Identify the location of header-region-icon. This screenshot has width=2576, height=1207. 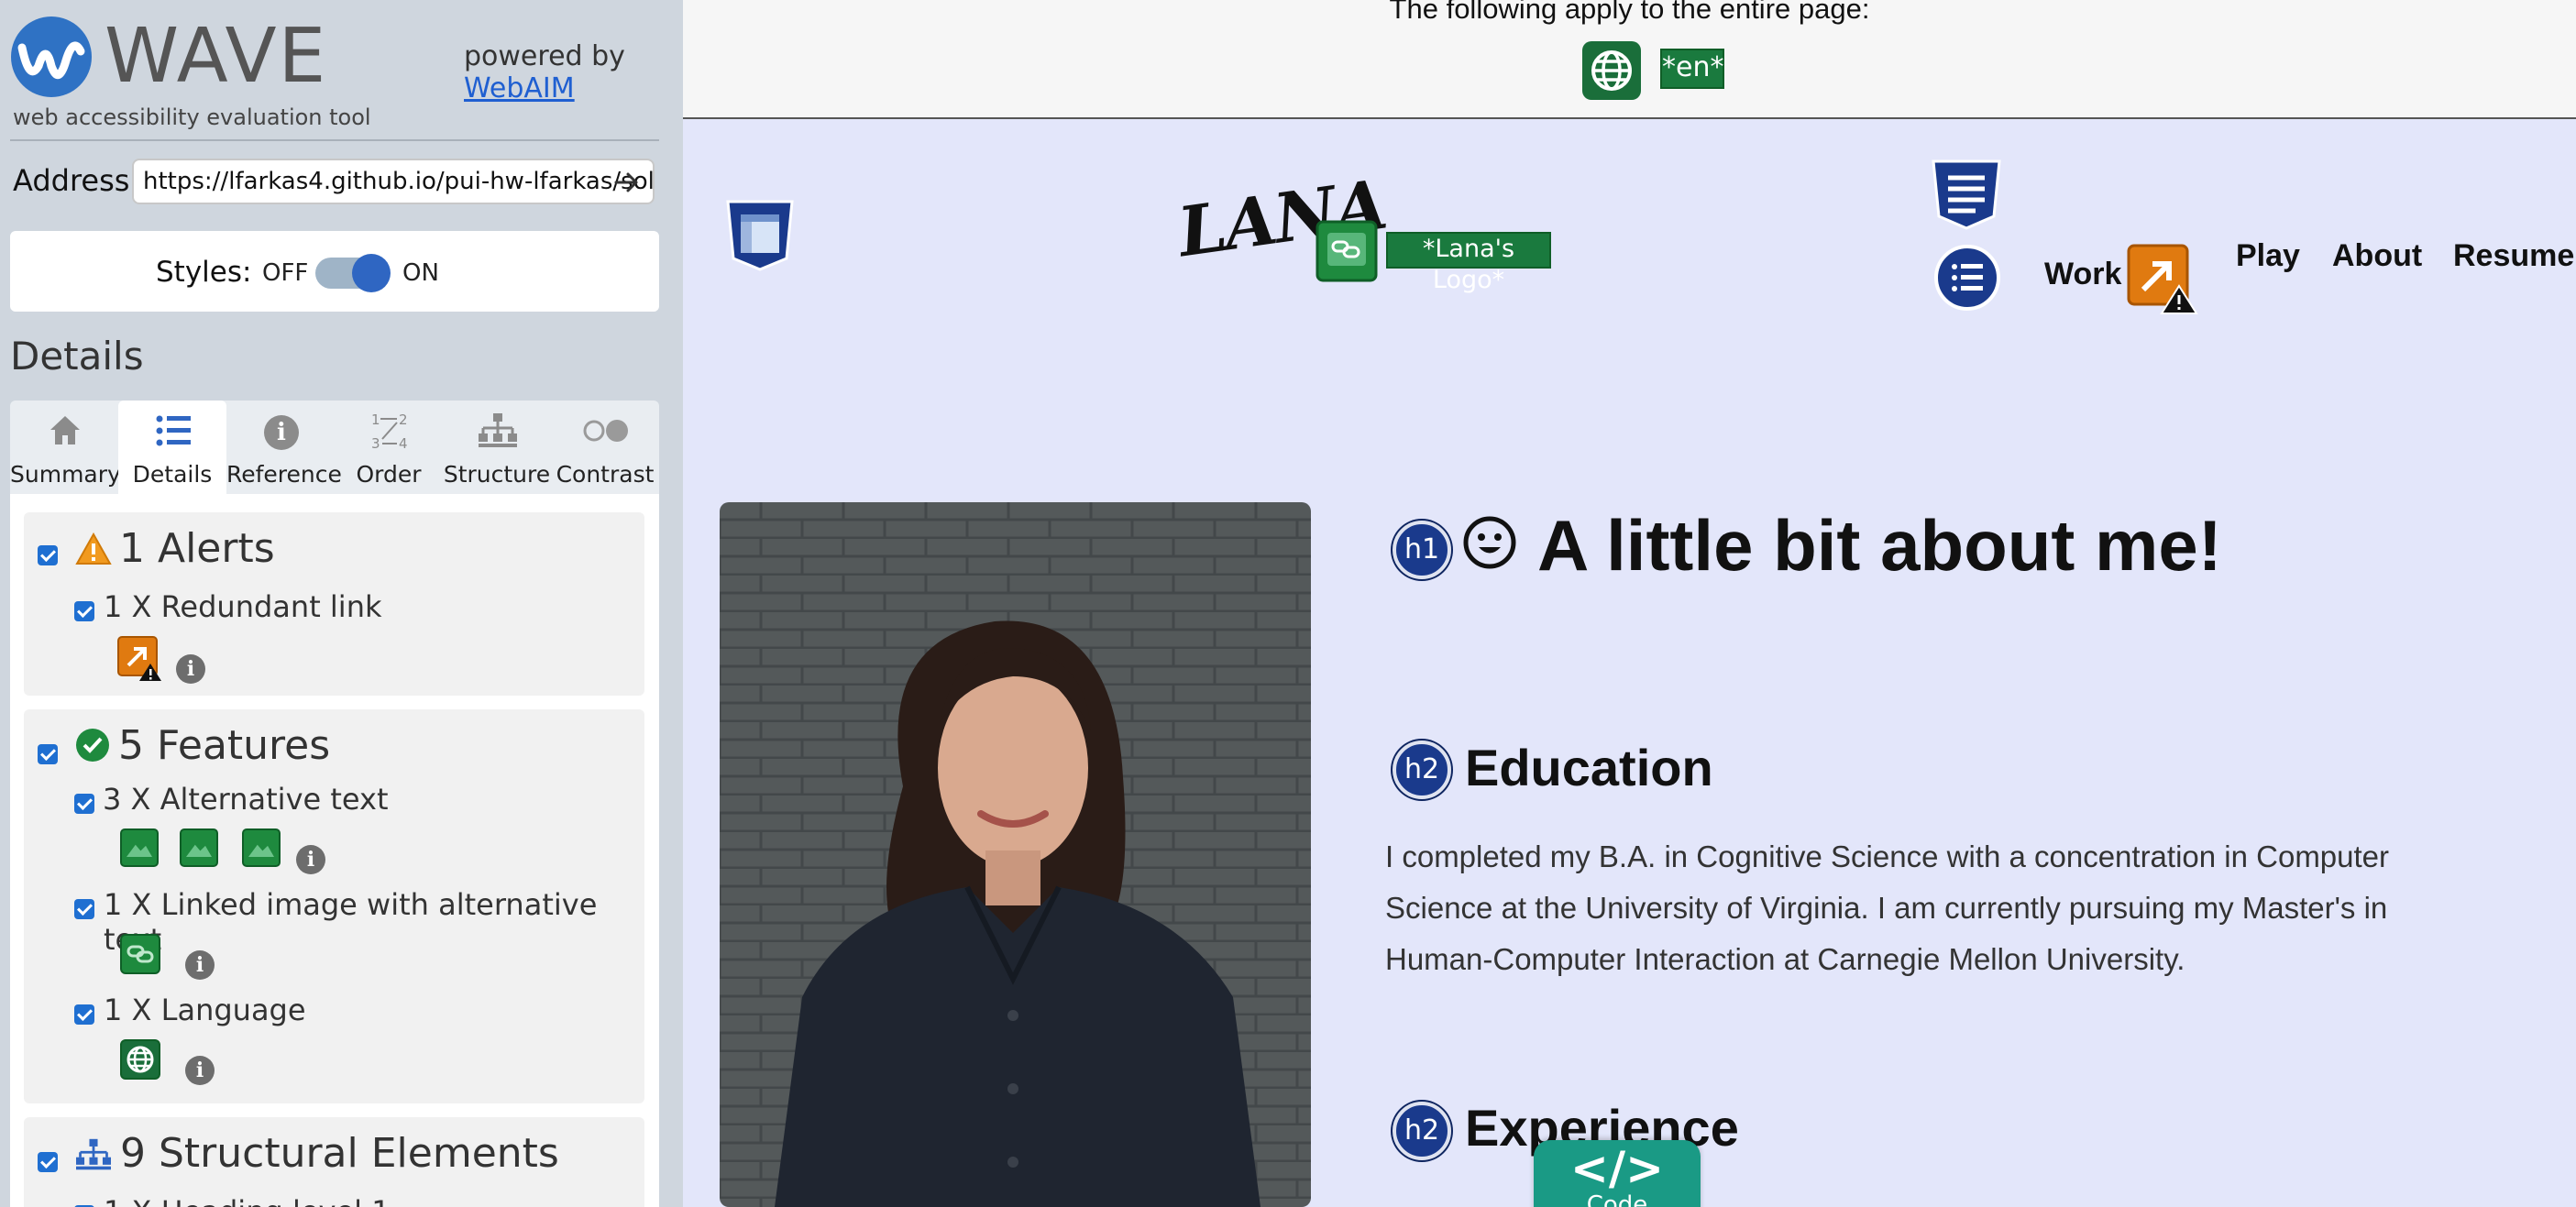
(760, 235).